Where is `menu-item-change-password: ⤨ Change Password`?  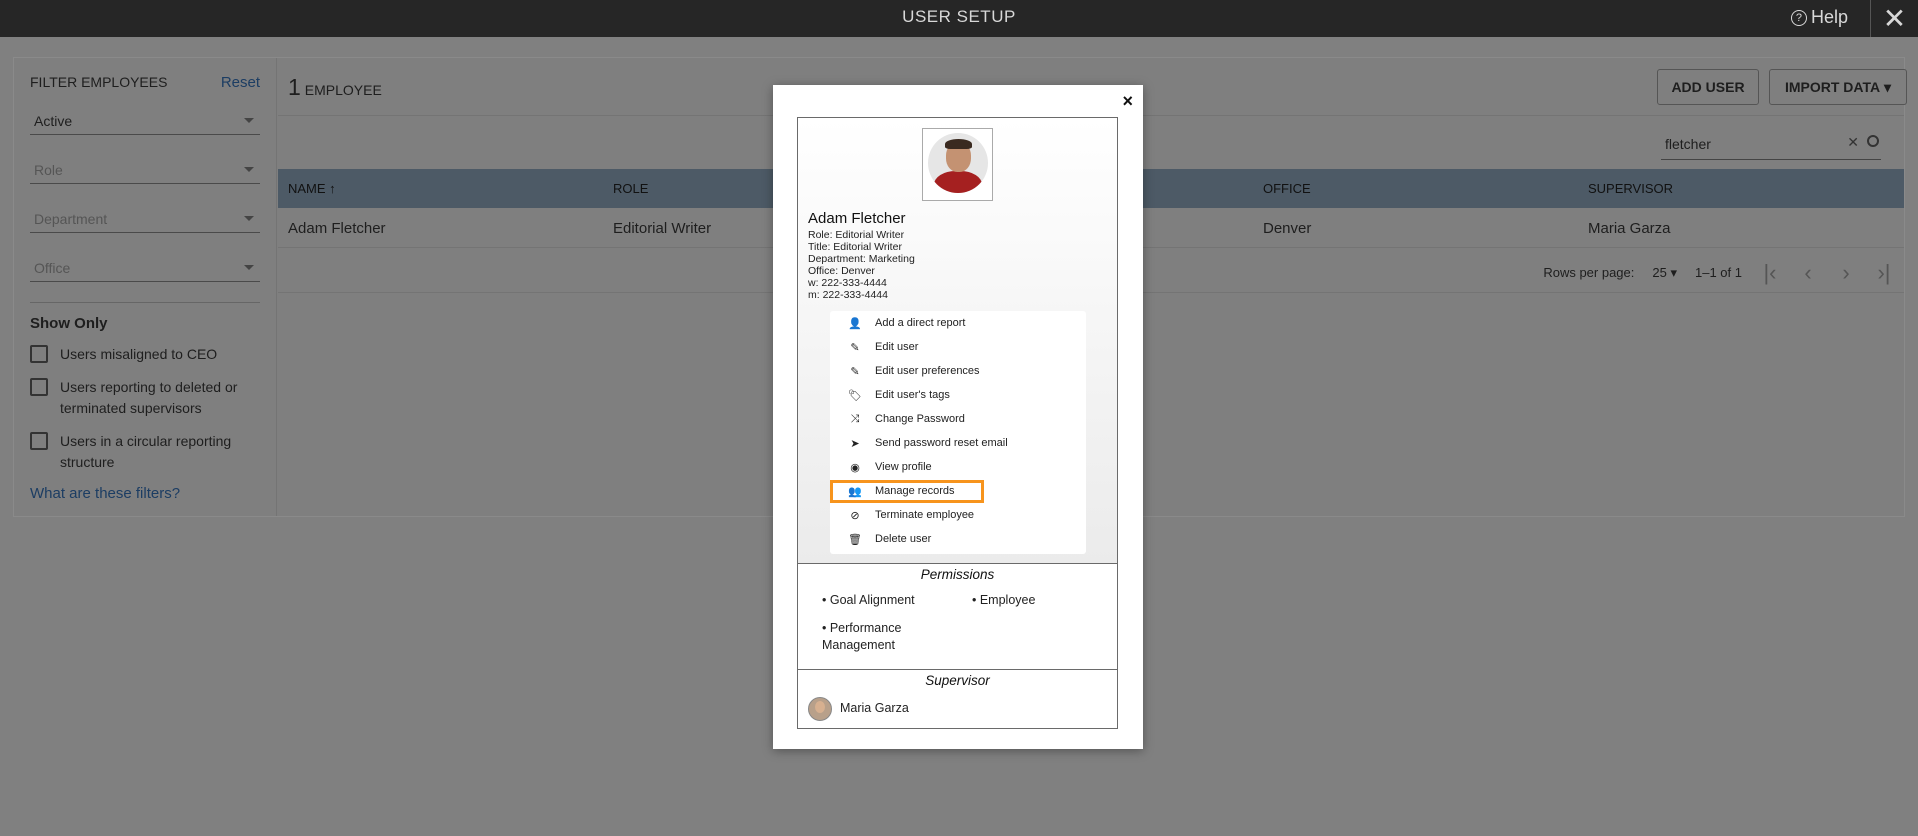
menu-item-change-password: ⤨ Change Password is located at coordinates (958, 419).